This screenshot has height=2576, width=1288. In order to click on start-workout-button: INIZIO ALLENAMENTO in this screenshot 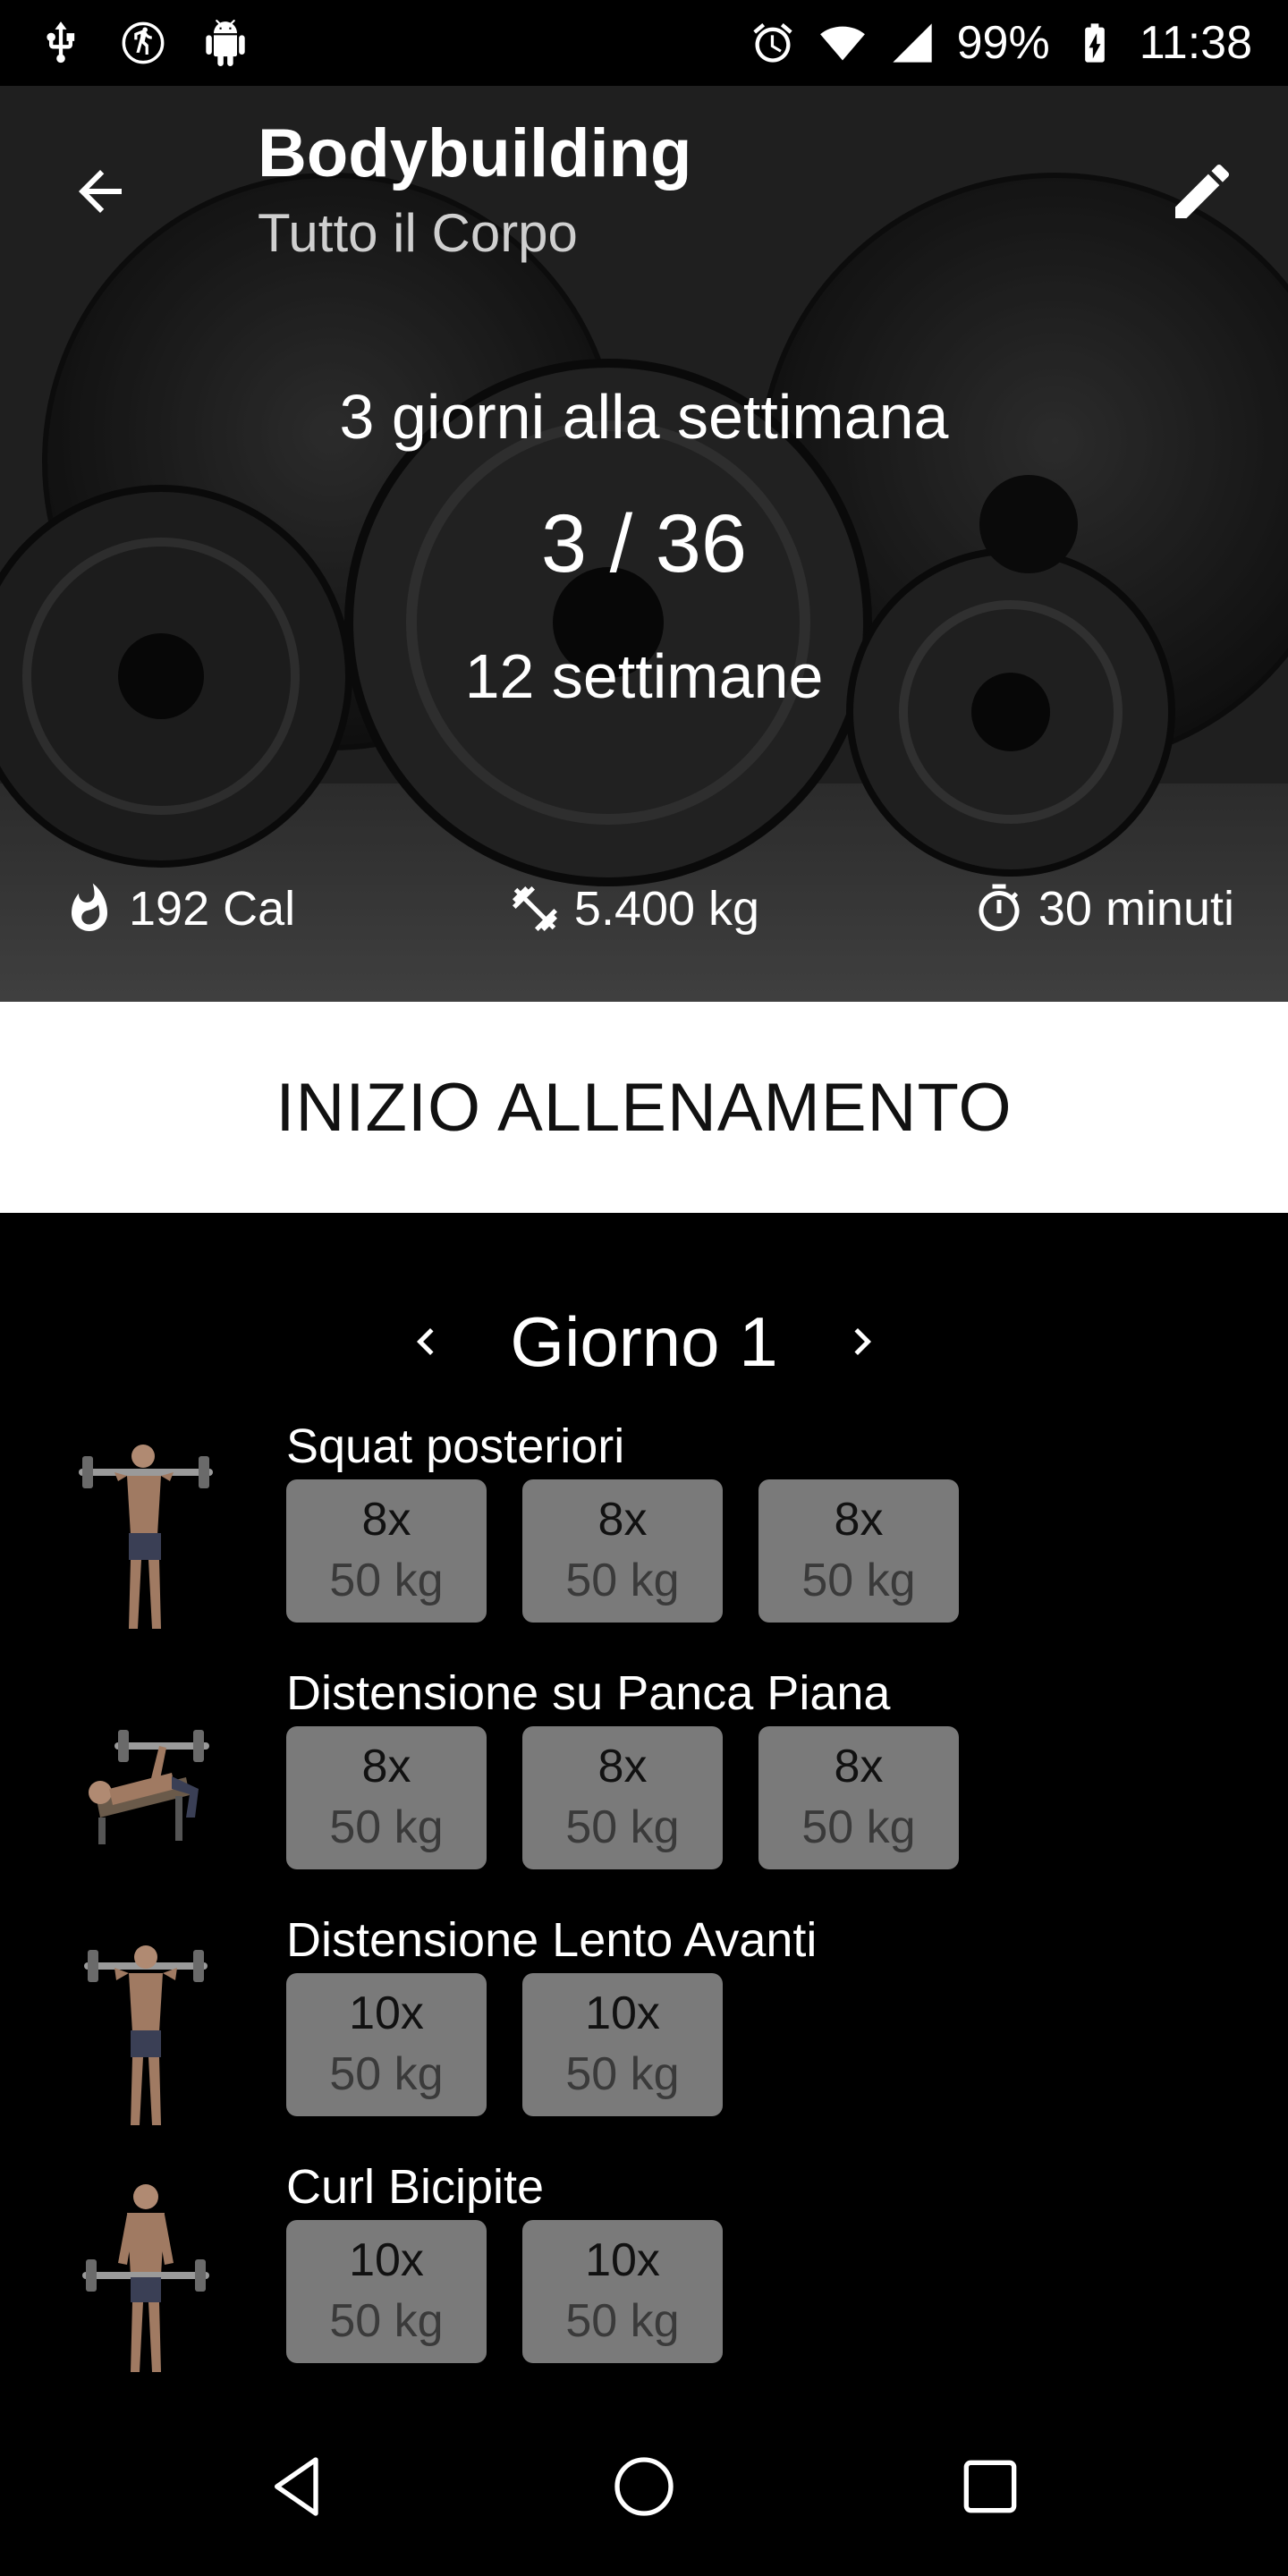, I will do `click(644, 1107)`.